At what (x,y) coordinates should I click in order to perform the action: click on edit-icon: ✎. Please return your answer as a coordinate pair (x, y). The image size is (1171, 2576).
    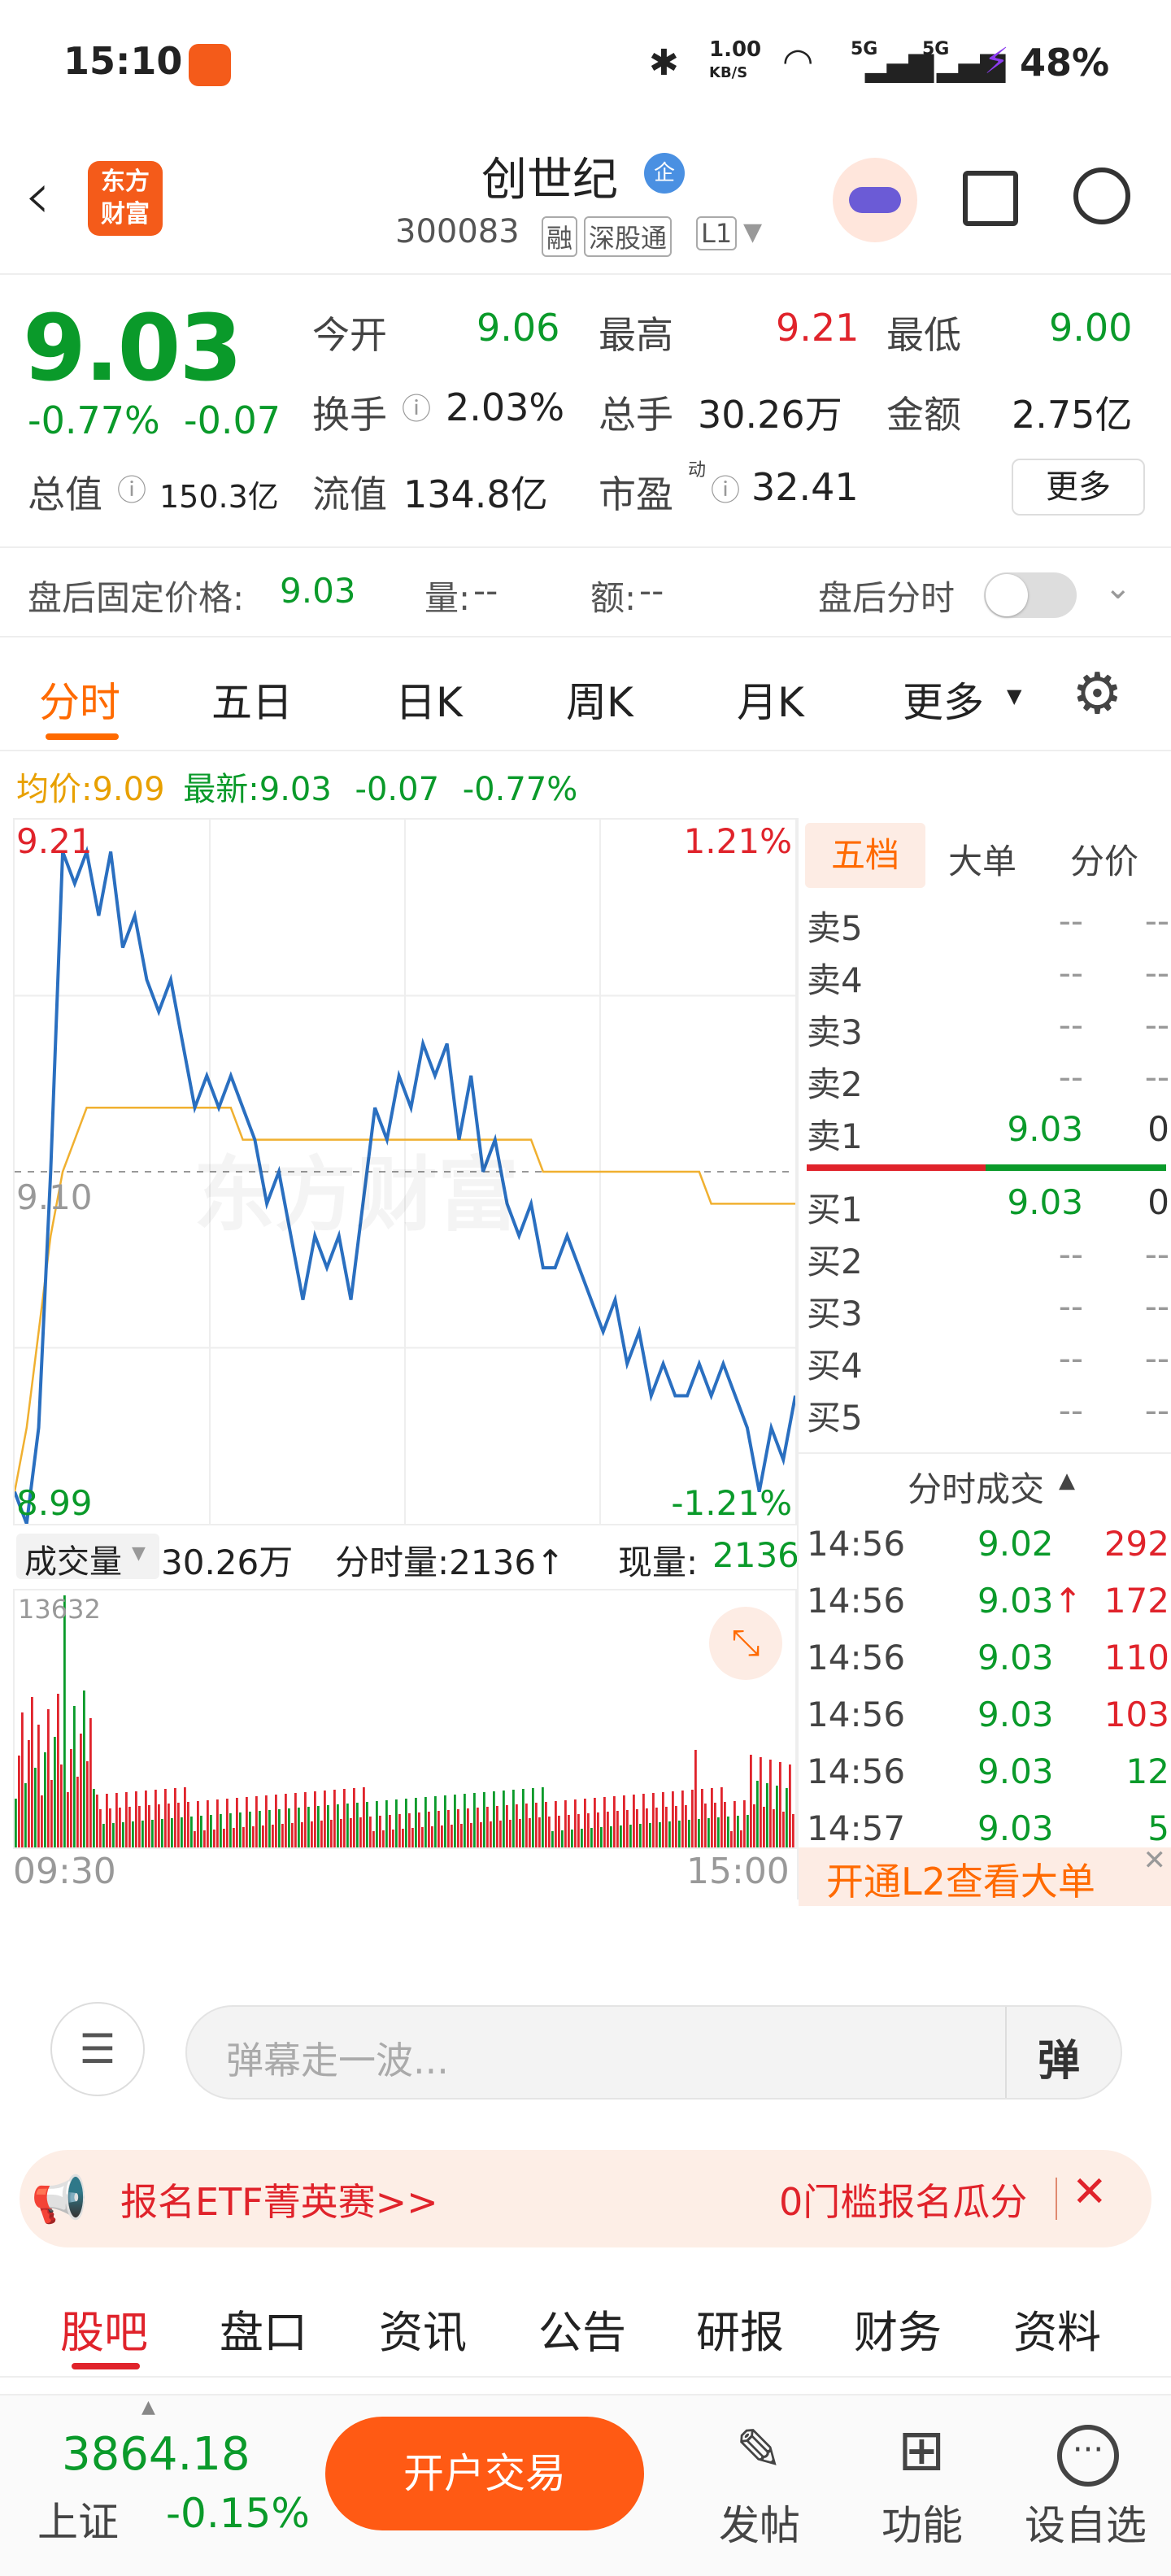
    Looking at the image, I should click on (759, 2450).